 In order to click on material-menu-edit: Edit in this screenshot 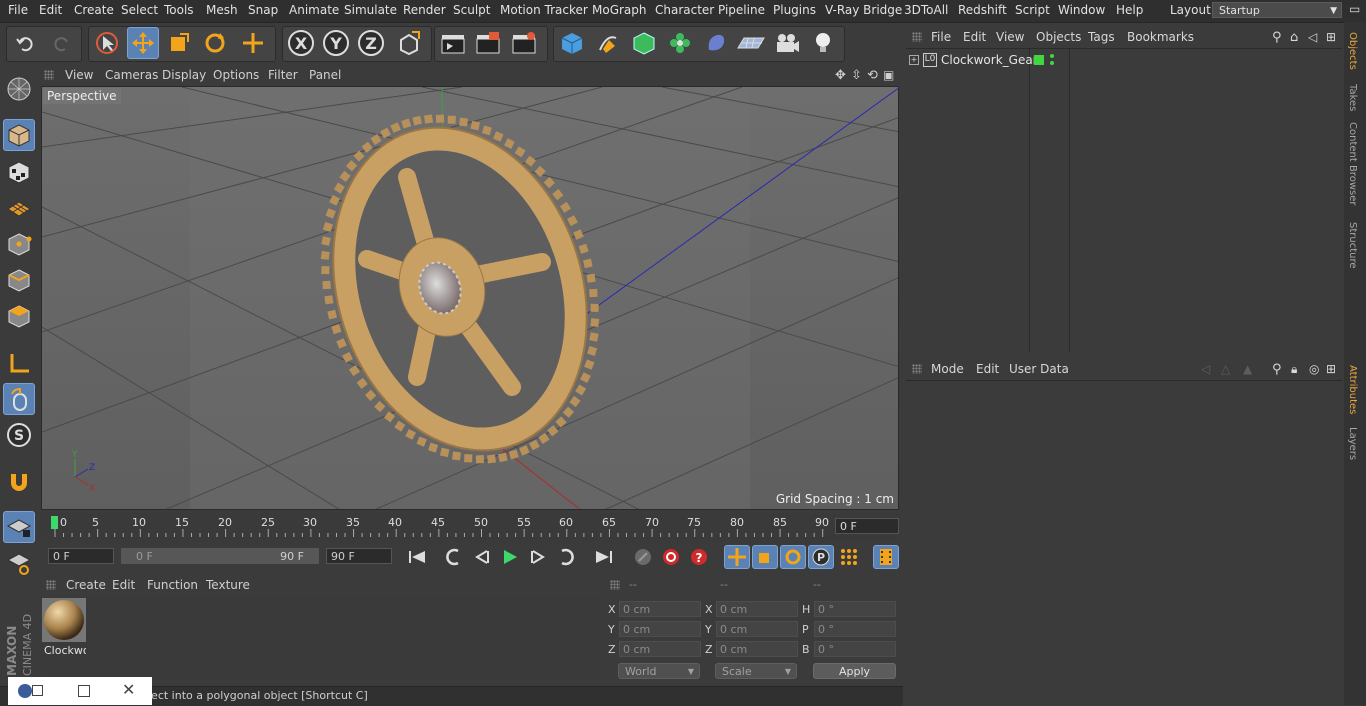, I will do `click(123, 585)`.